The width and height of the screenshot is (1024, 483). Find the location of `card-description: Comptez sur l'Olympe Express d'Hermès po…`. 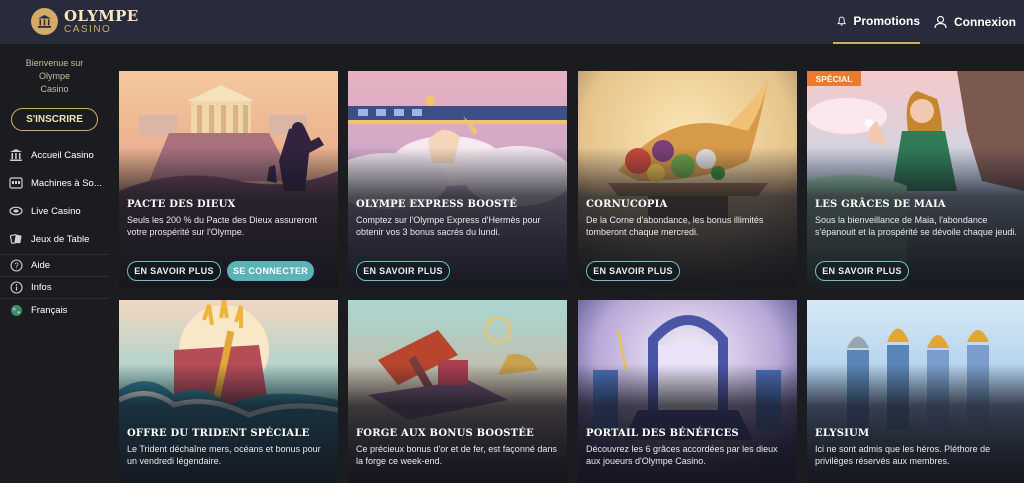

card-description: Comptez sur l'Olympe Express d'Hermès po… is located at coordinates (448, 226).